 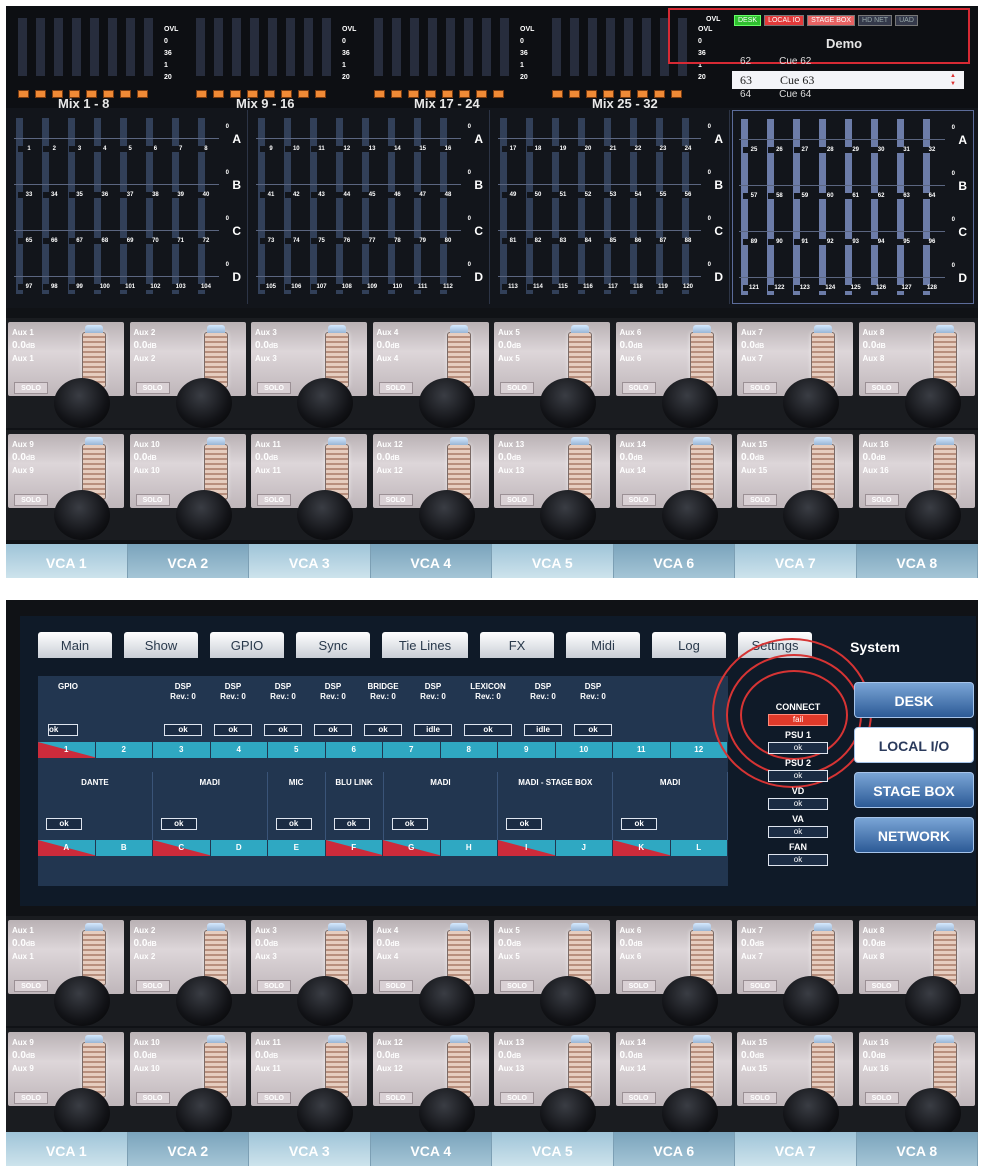 What do you see at coordinates (779, 196) in the screenshot?
I see `channel-number: 58` at bounding box center [779, 196].